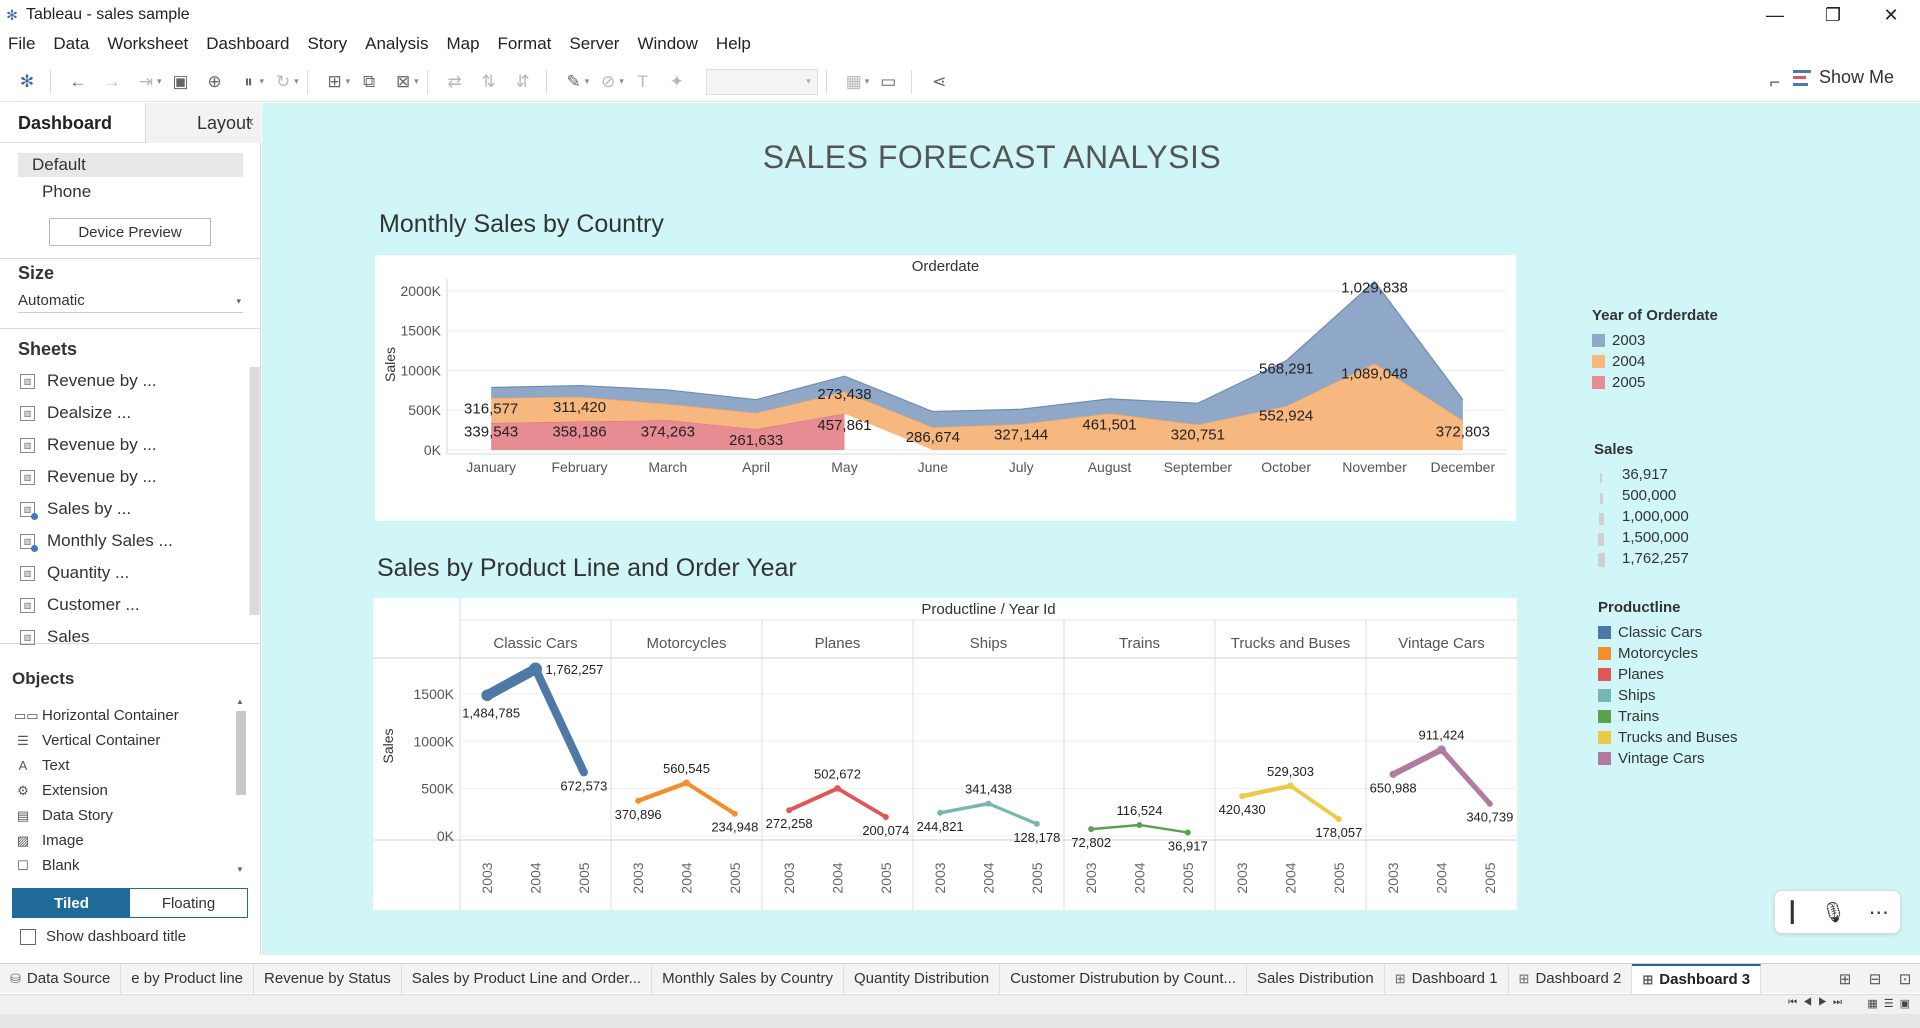 This screenshot has width=1920, height=1028. What do you see at coordinates (120, 790) in the screenshot?
I see `object-item: ⚙ Extension` at bounding box center [120, 790].